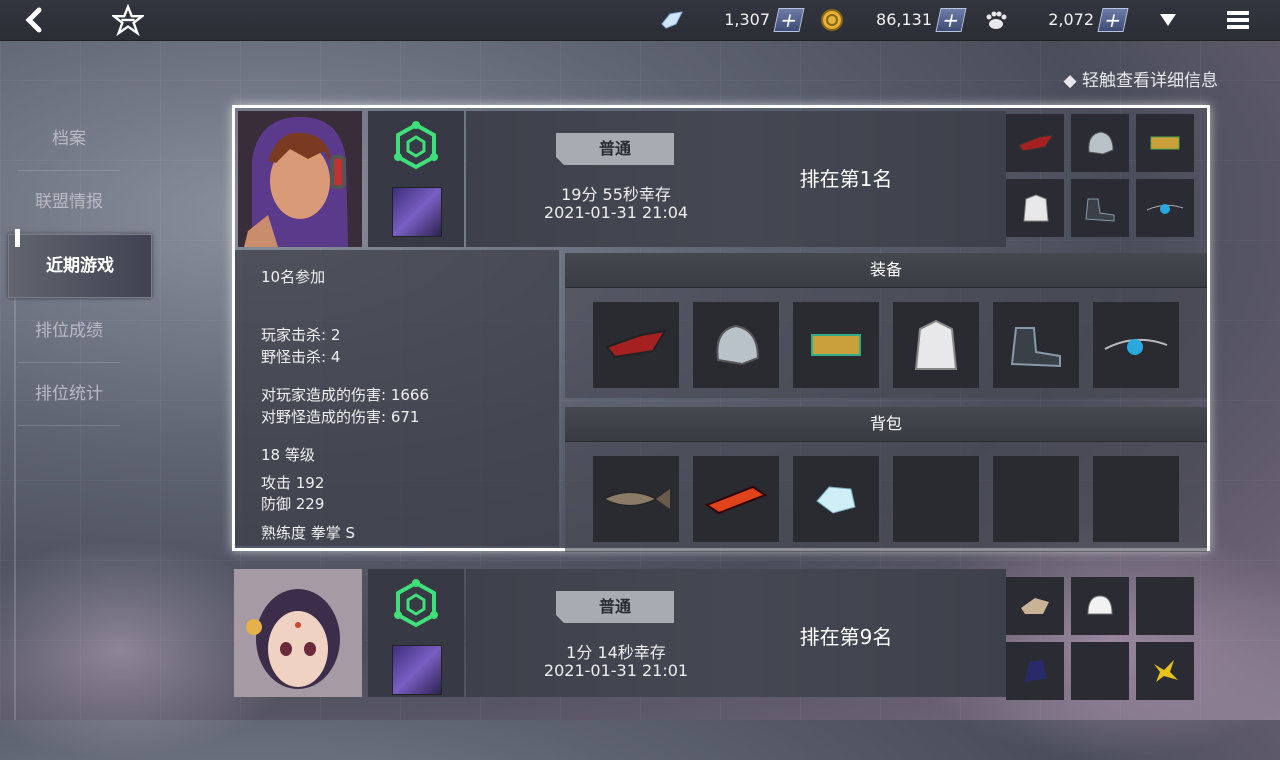  Describe the element at coordinates (616, 194) in the screenshot. I see `survival-time: 19分 55秒幸存` at that location.